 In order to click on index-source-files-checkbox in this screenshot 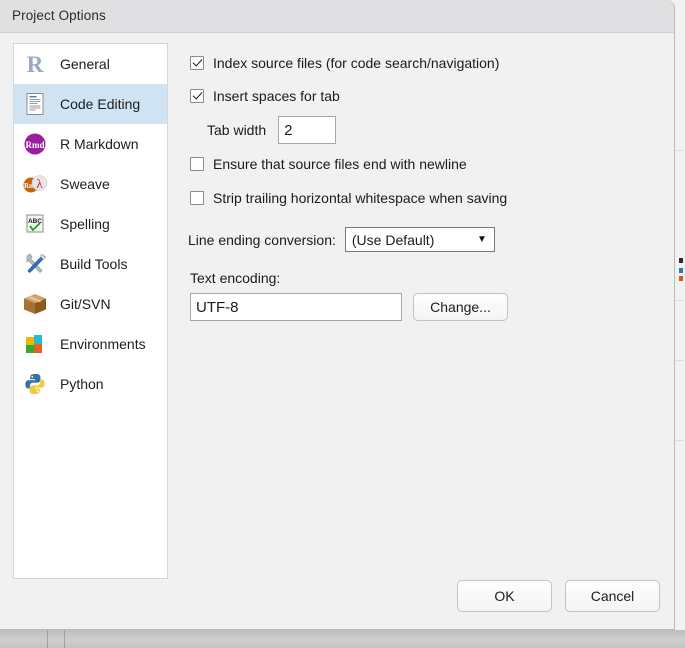, I will do `click(197, 63)`.